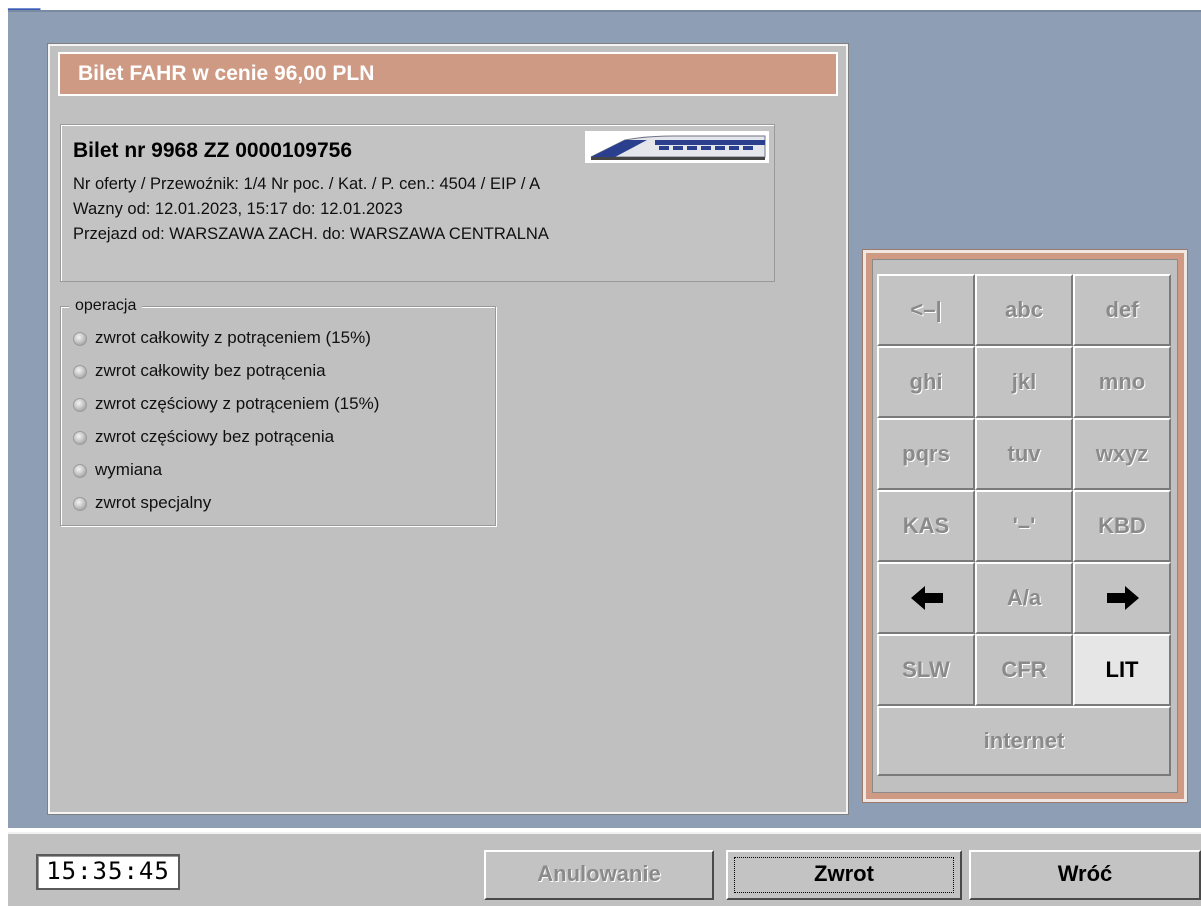 This screenshot has height=906, width=1201. I want to click on top-mark: ▁▁▁, so click(24, 5).